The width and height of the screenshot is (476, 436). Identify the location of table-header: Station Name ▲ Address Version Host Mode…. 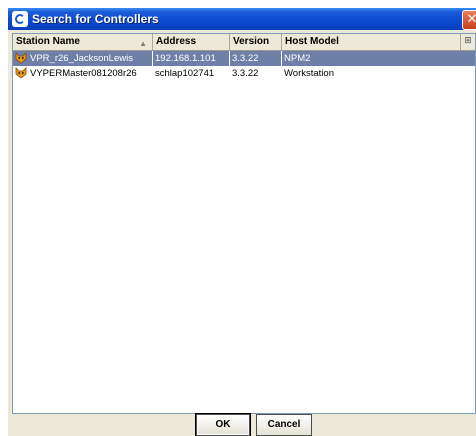
(244, 42).